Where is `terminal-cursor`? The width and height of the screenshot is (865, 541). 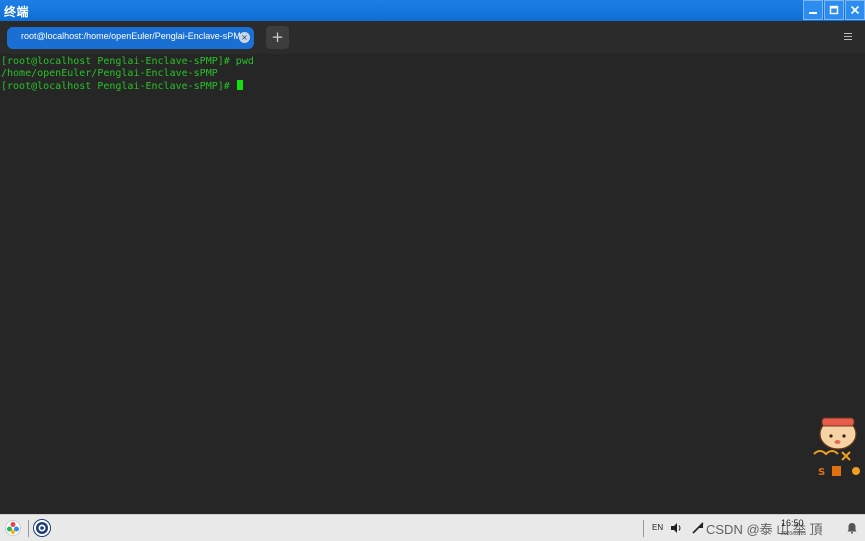 terminal-cursor is located at coordinates (239, 85).